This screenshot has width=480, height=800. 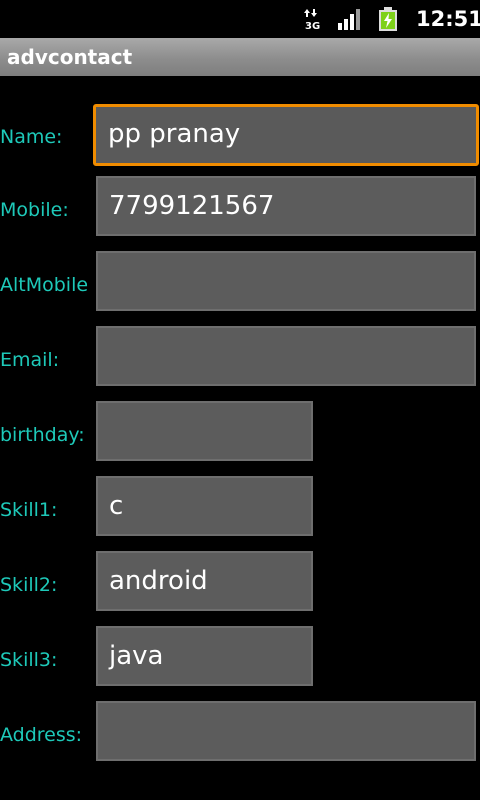 I want to click on birthday-label: birthday:, so click(x=42, y=435).